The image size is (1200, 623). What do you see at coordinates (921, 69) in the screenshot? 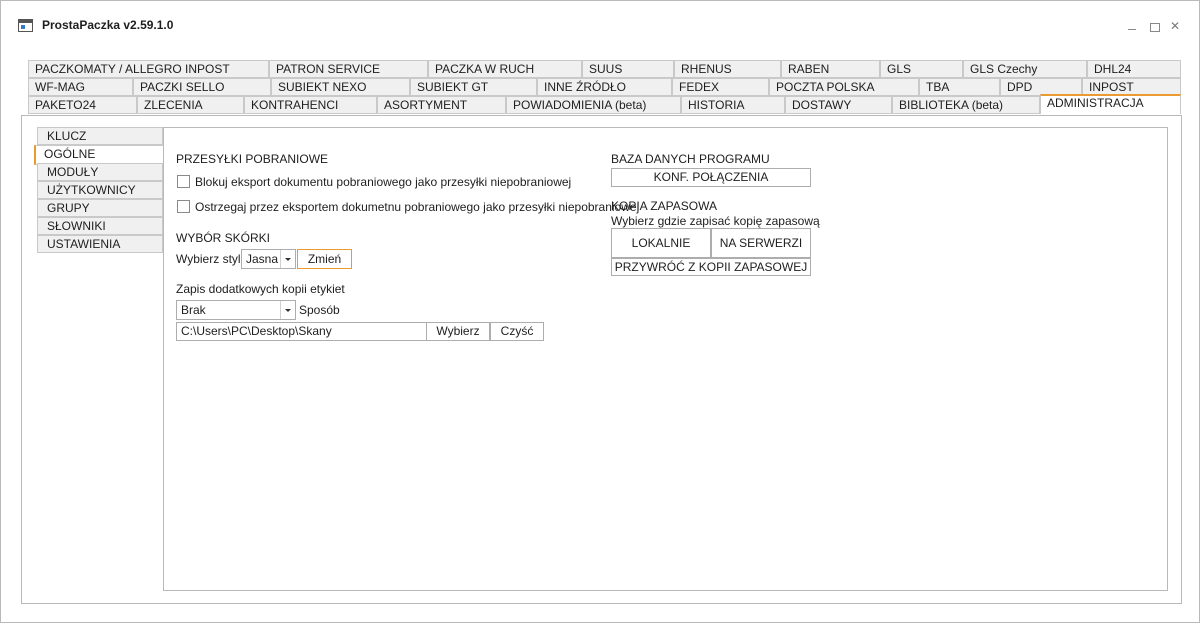
I see `tab-gls: GLS` at bounding box center [921, 69].